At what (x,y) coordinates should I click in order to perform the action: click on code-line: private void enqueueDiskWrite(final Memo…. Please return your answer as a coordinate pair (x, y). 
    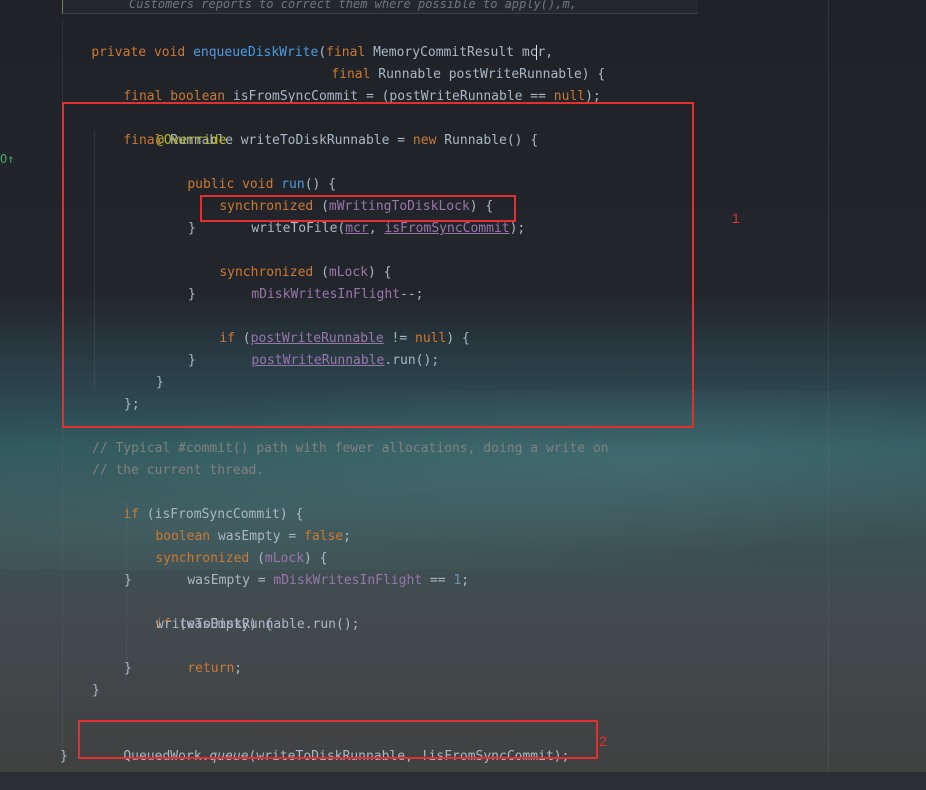
    Looking at the image, I should click on (322, 52).